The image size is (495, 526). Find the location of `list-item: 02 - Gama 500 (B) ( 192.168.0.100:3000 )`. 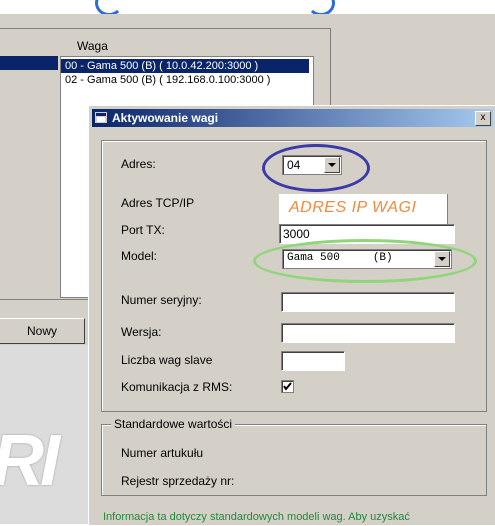

list-item: 02 - Gama 500 (B) ( 192.168.0.100:3000 ) is located at coordinates (165, 80).